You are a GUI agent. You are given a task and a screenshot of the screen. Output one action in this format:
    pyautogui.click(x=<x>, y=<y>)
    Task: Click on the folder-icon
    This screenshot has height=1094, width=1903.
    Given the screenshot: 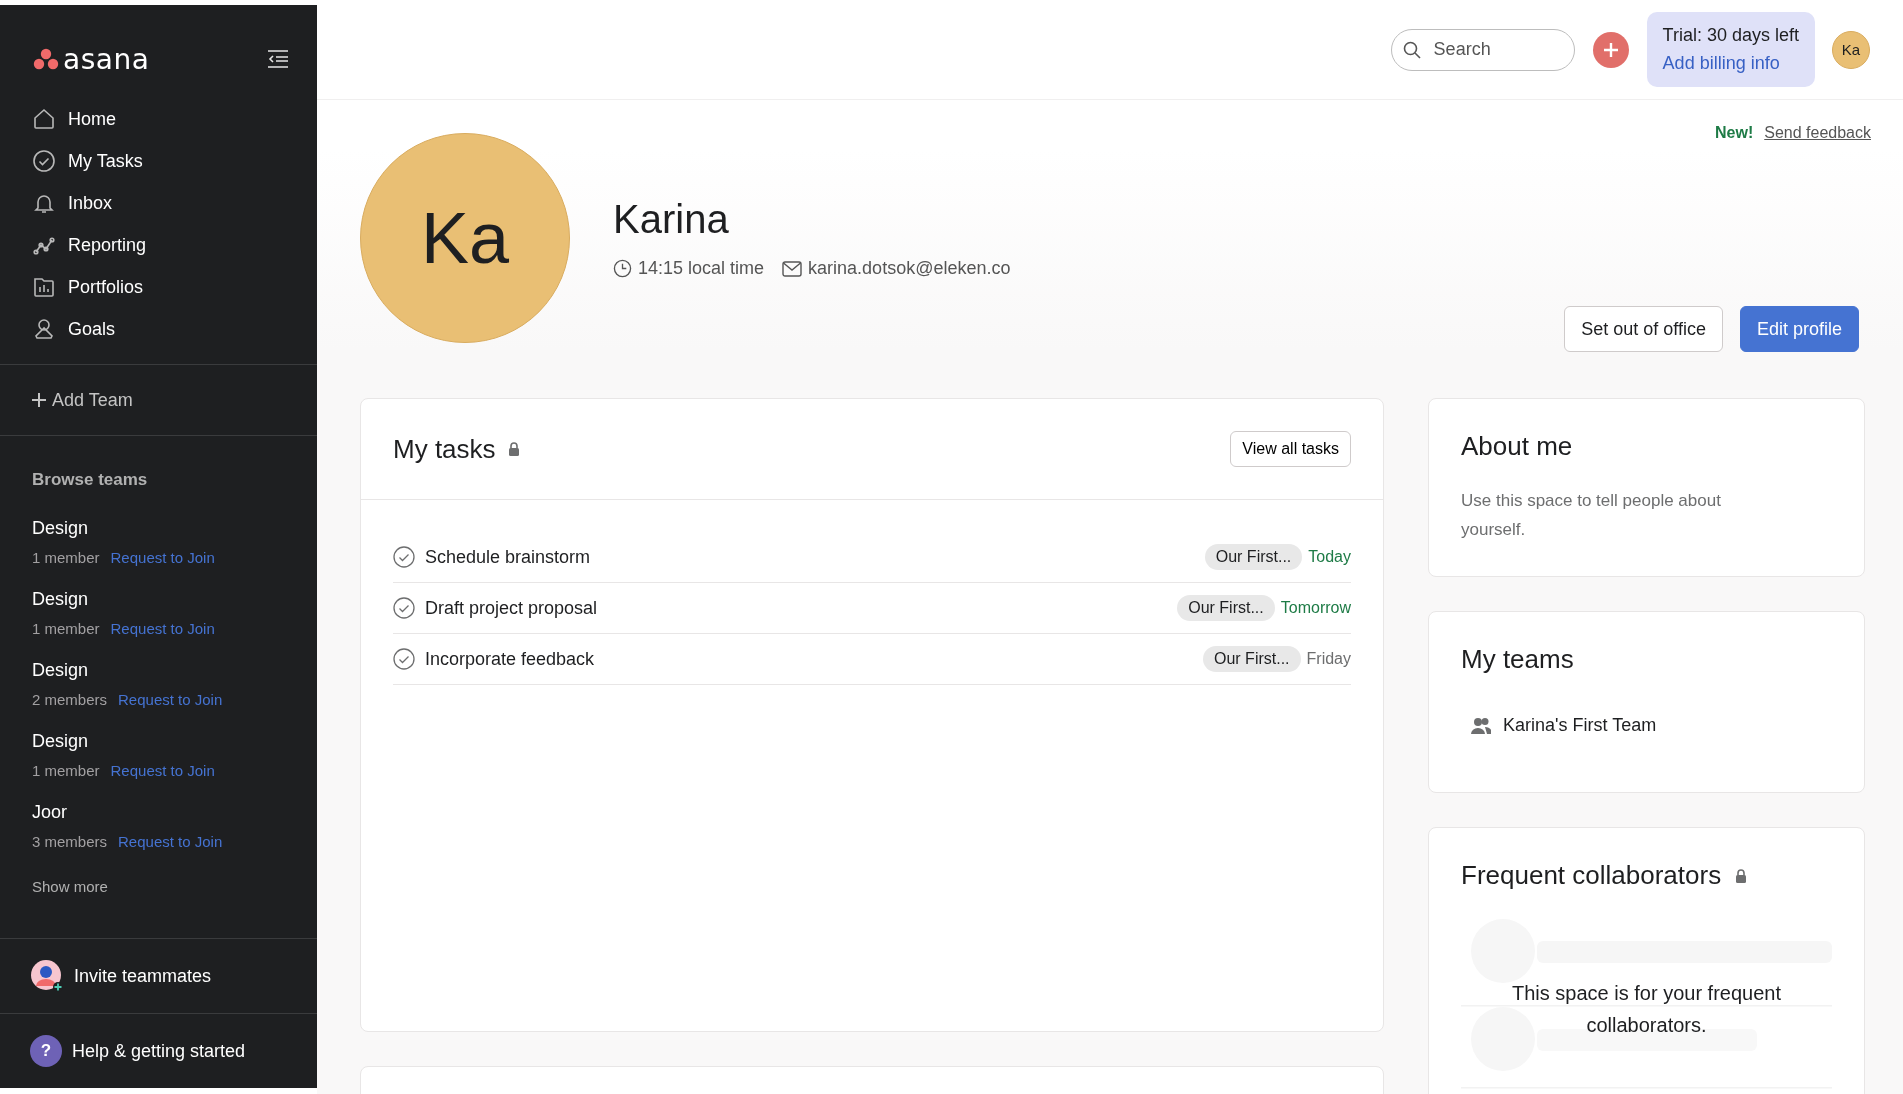 What is the action you would take?
    pyautogui.click(x=44, y=287)
    